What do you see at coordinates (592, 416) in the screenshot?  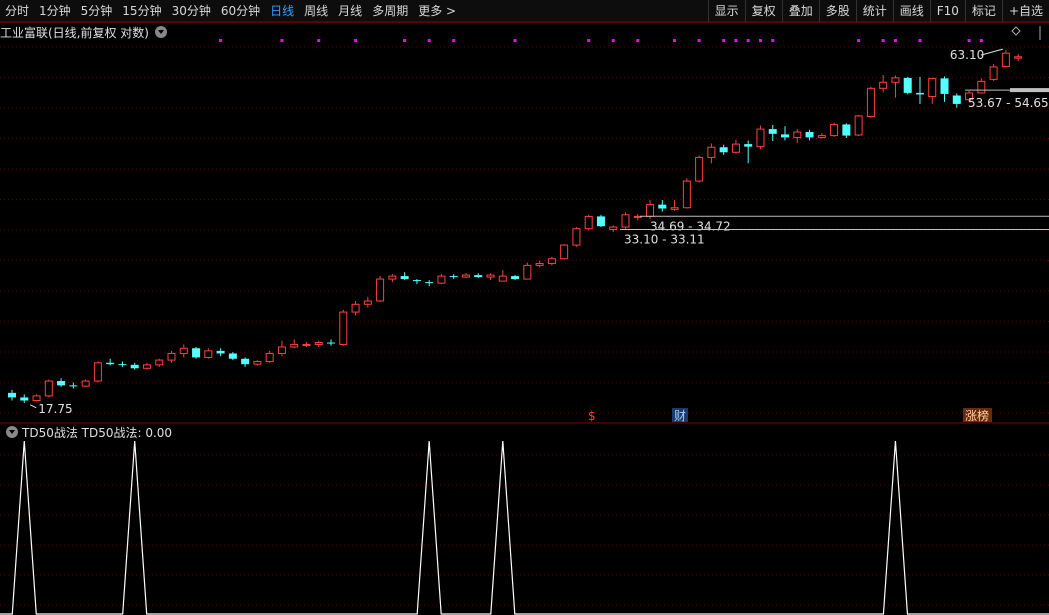 I see `event-marker-dividend: $` at bounding box center [592, 416].